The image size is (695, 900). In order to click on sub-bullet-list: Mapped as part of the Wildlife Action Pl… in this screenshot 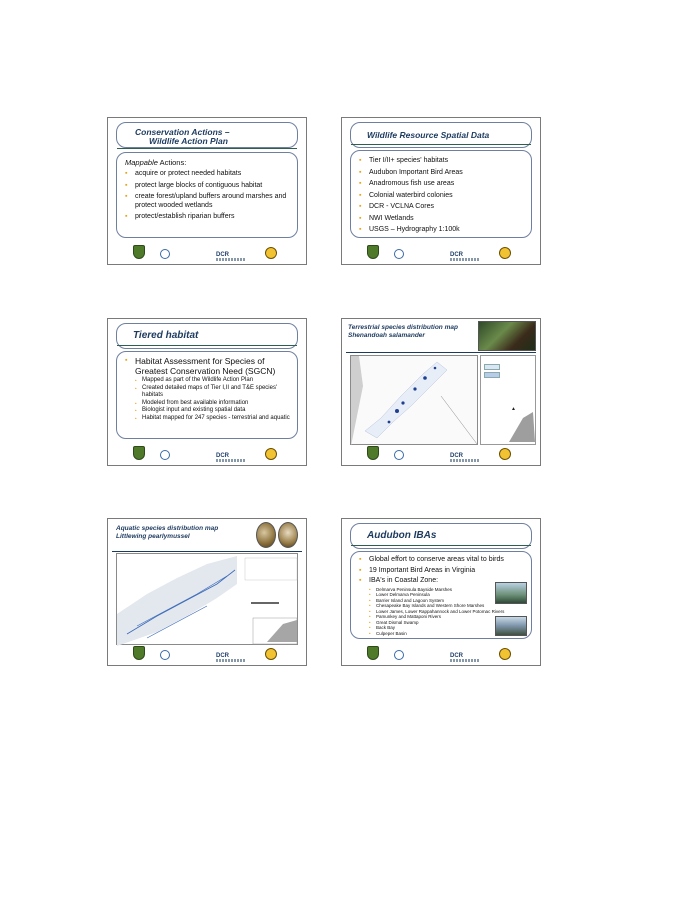, I will do `click(213, 399)`.